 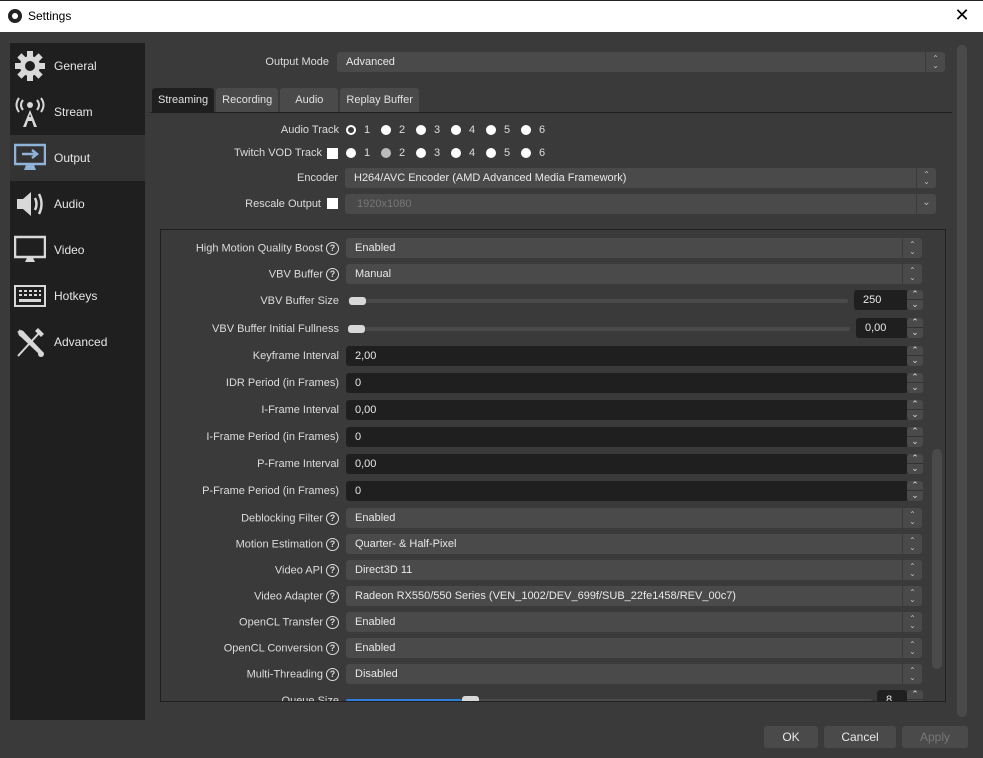 What do you see at coordinates (627, 383) in the screenshot?
I see `idr-period-input: 0` at bounding box center [627, 383].